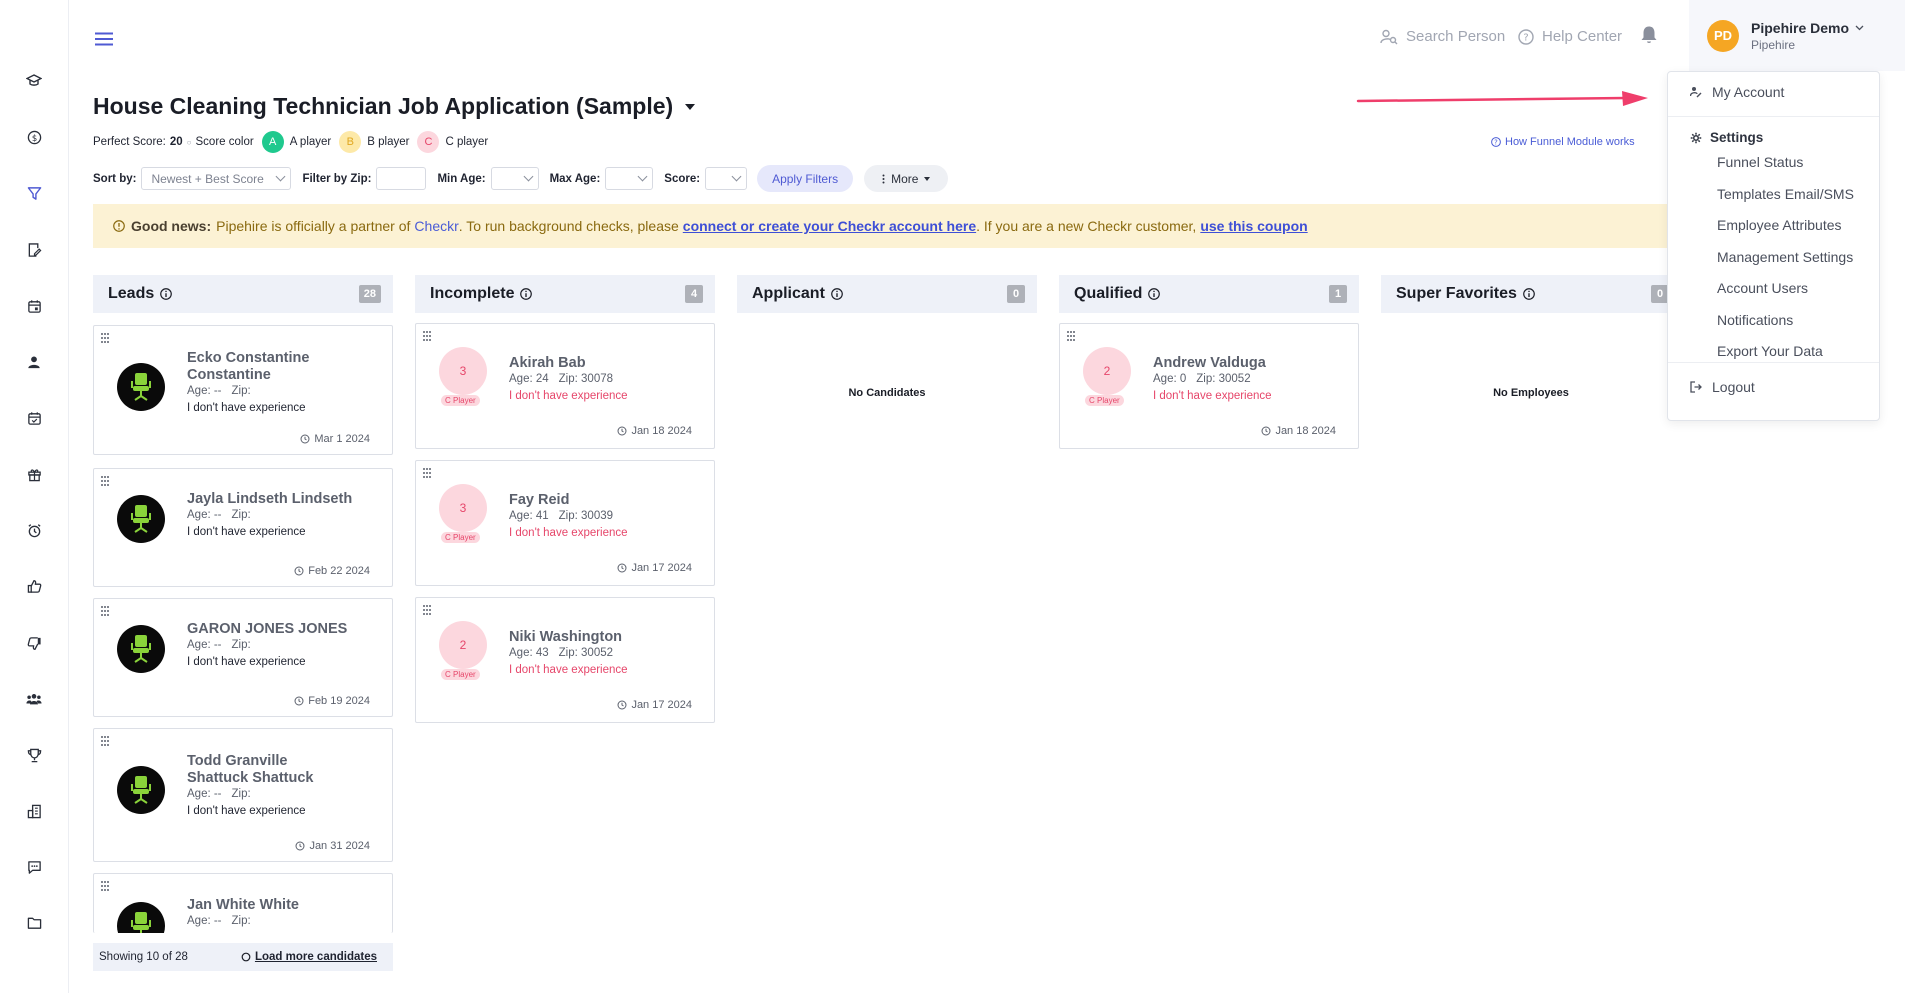  What do you see at coordinates (216, 178) in the screenshot?
I see `sort-select: Newest + Best Score` at bounding box center [216, 178].